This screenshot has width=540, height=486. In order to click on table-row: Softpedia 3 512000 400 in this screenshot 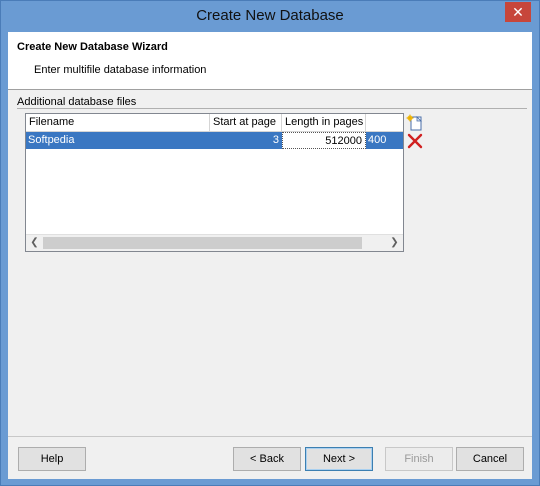, I will do `click(214, 140)`.